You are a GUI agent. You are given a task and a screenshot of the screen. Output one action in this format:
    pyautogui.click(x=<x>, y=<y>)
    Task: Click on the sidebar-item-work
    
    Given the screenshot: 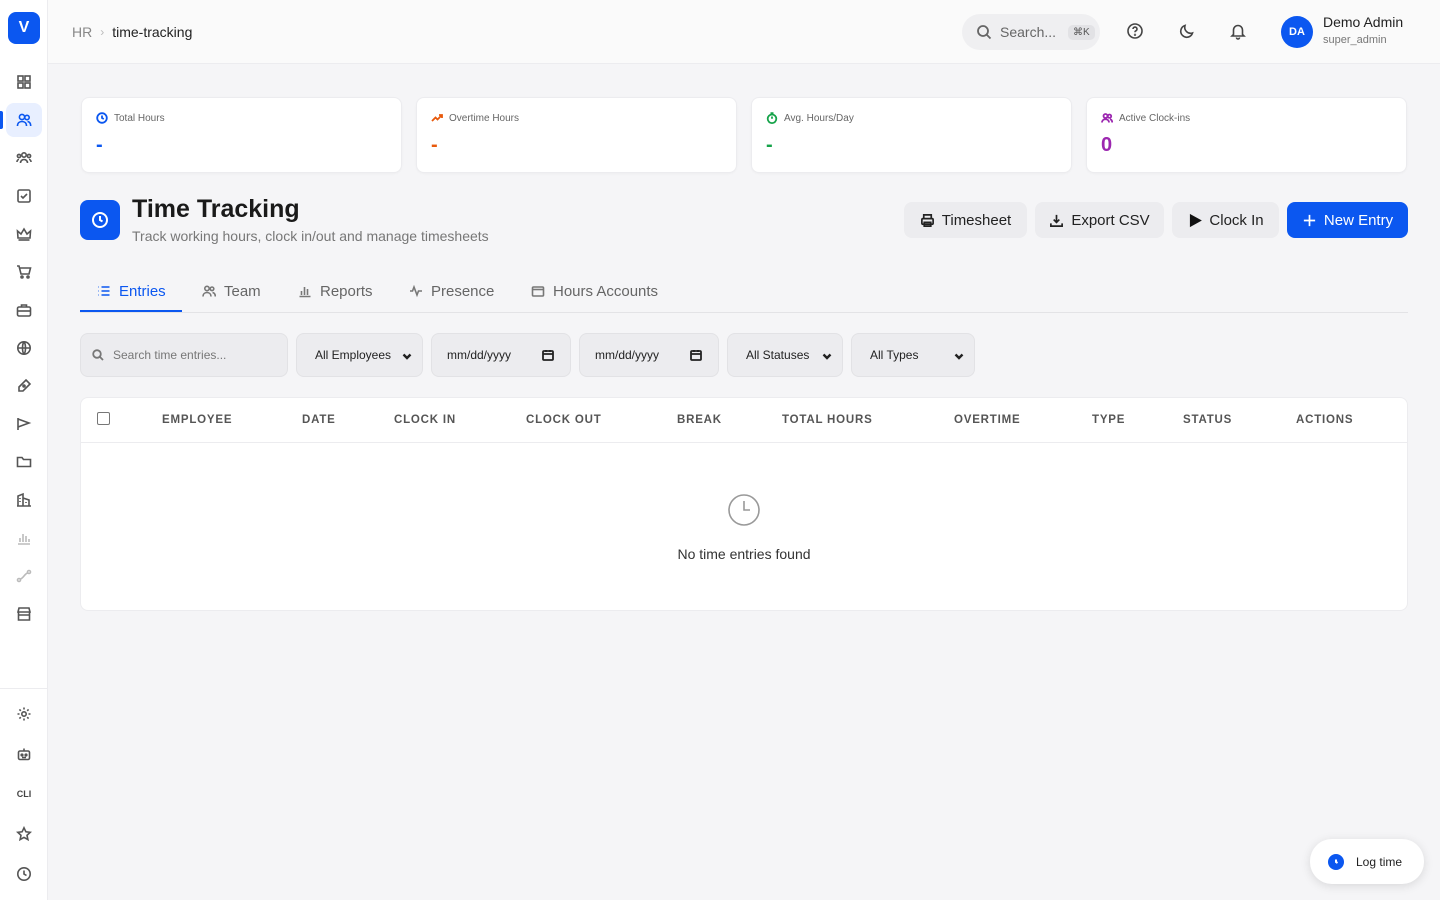 What is the action you would take?
    pyautogui.click(x=24, y=310)
    